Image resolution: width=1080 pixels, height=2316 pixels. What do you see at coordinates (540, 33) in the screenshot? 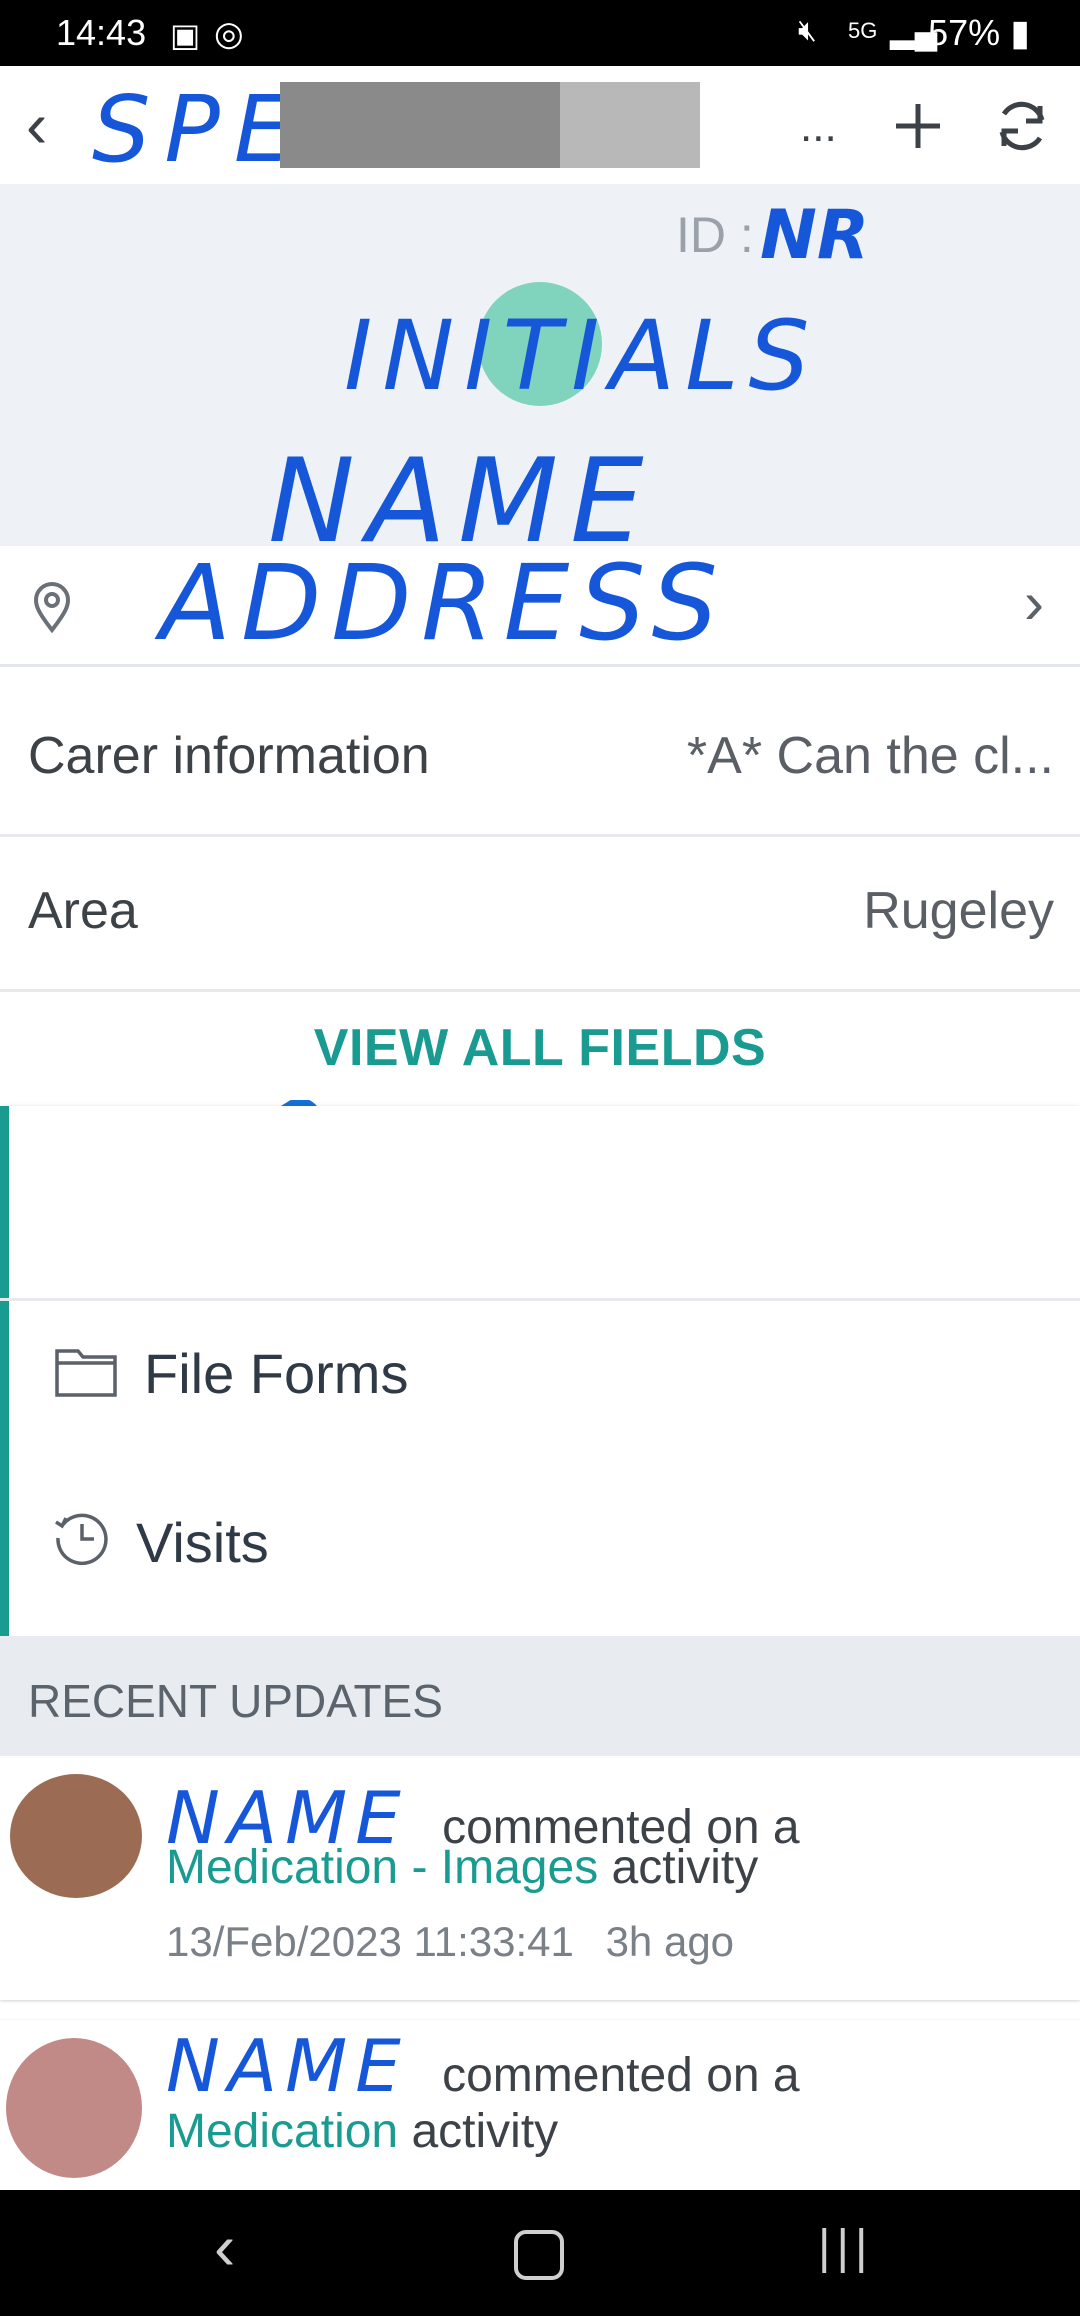
I see `status-bar: 14:43 ▣ ◎ 🔇︎ 5G ▂▄ 57% ▮` at bounding box center [540, 33].